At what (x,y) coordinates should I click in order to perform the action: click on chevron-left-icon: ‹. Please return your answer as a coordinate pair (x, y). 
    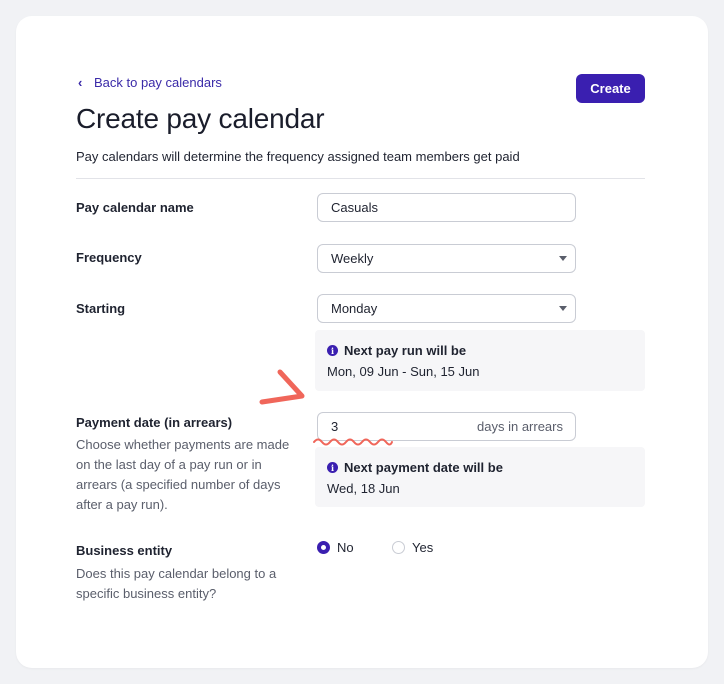
    Looking at the image, I should click on (80, 82).